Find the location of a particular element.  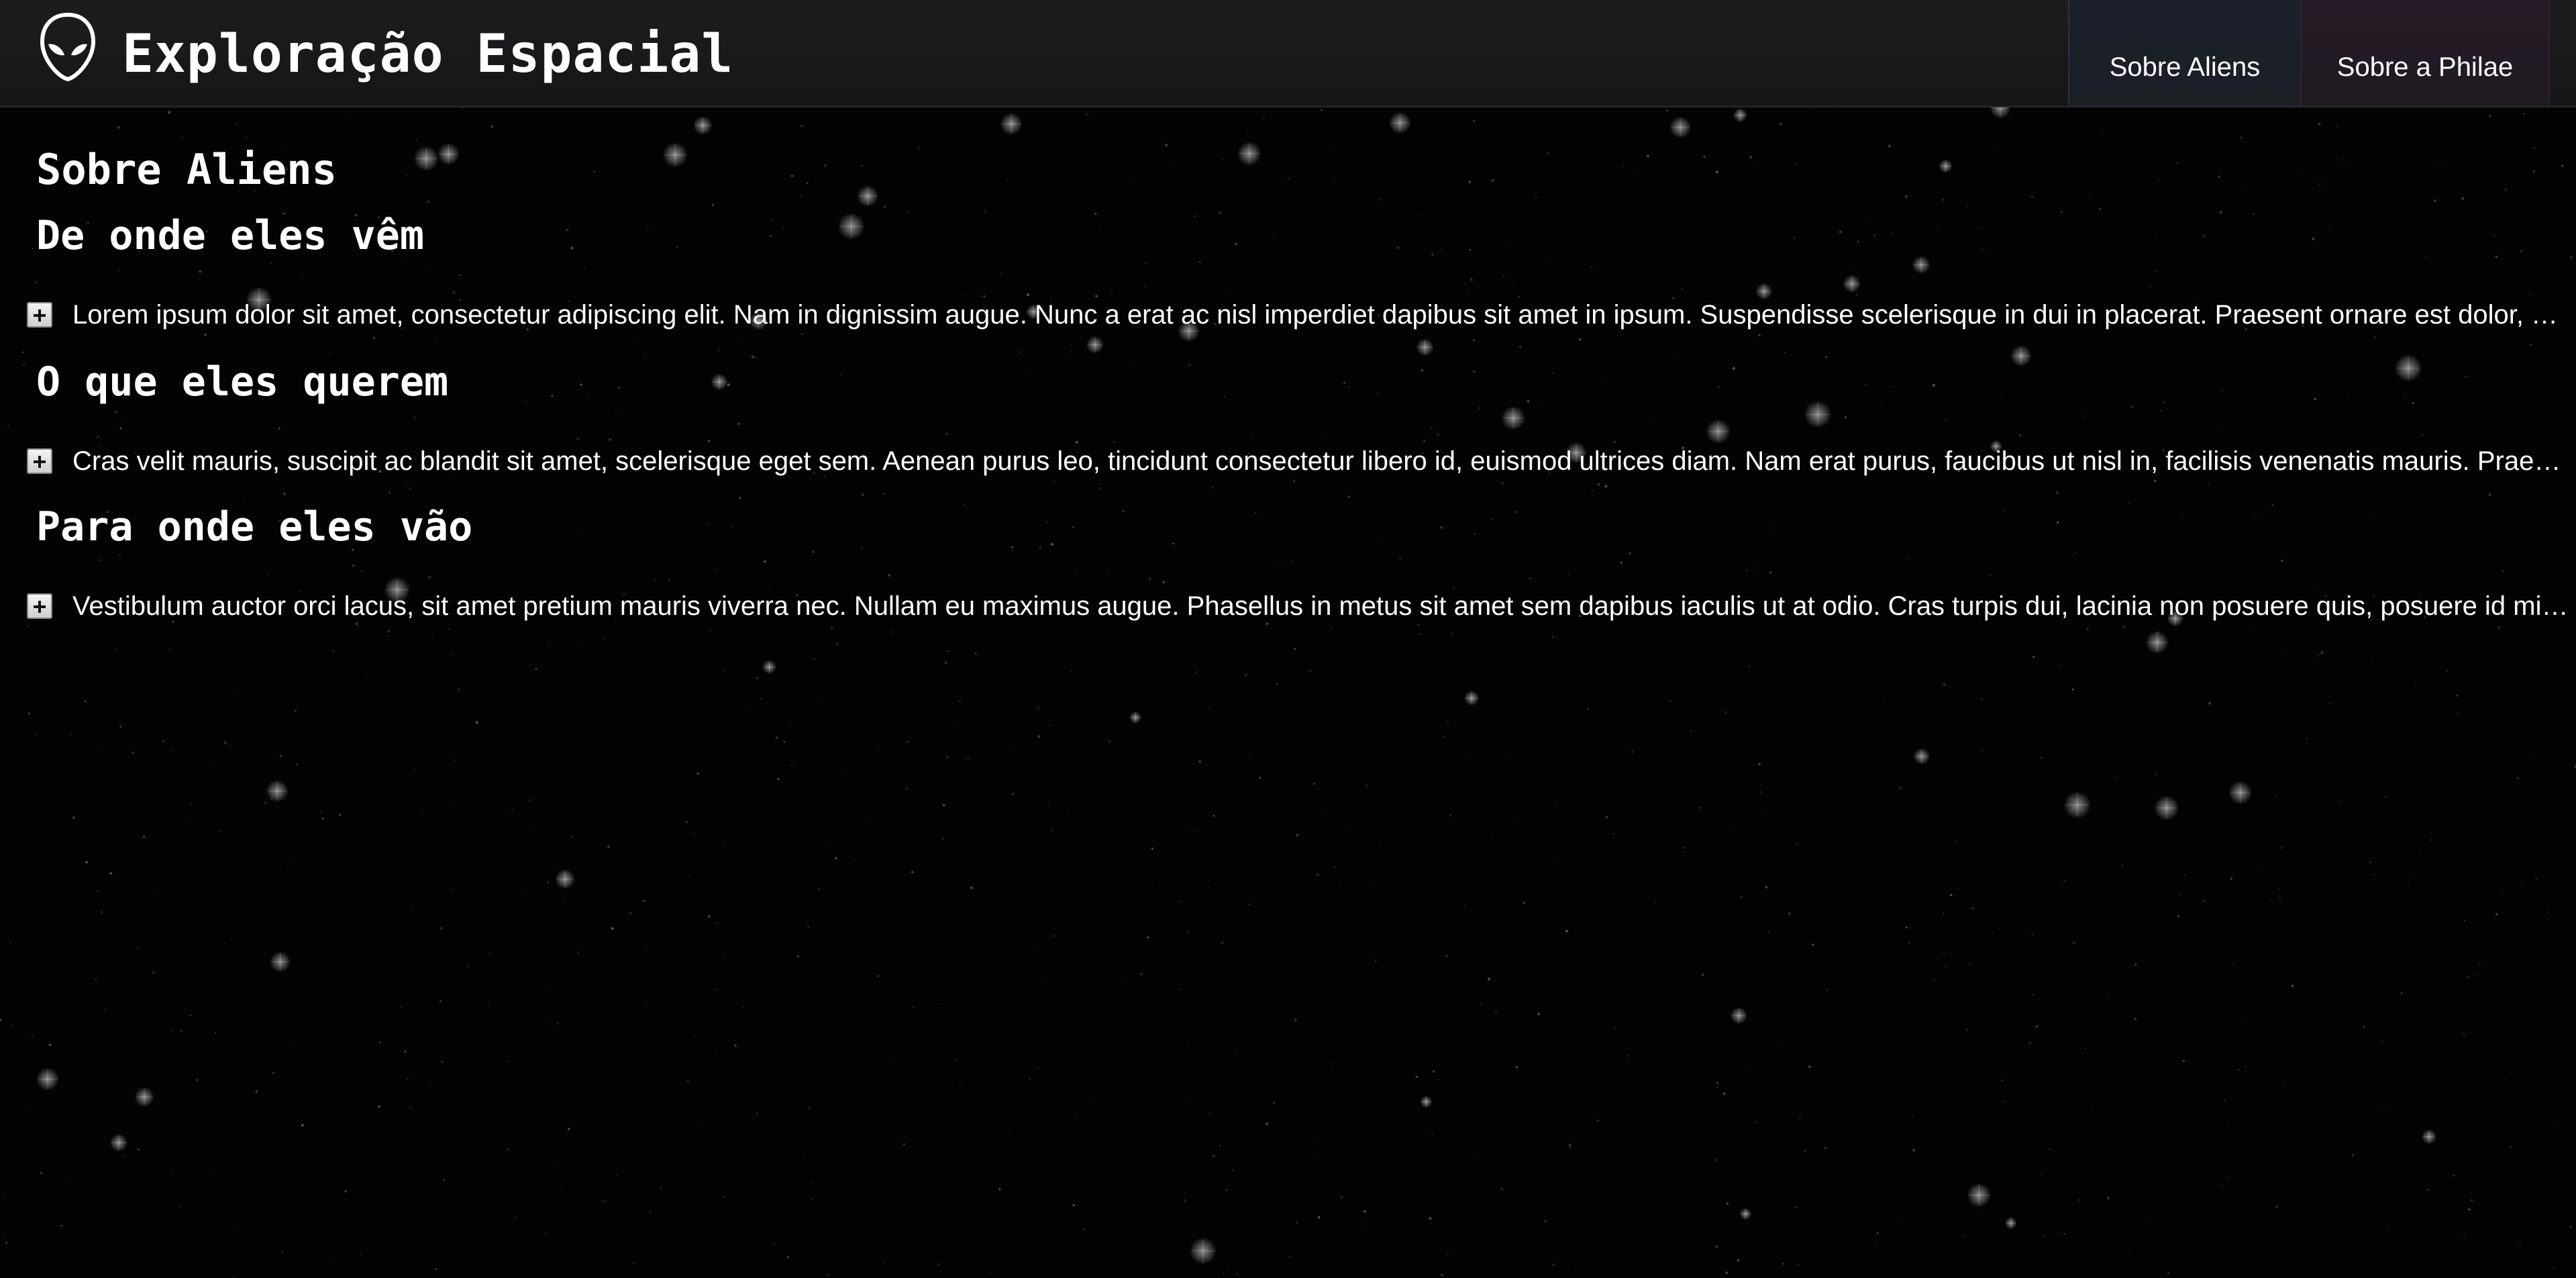

section-heading-destination: Para onde eles vão is located at coordinates (254, 526).